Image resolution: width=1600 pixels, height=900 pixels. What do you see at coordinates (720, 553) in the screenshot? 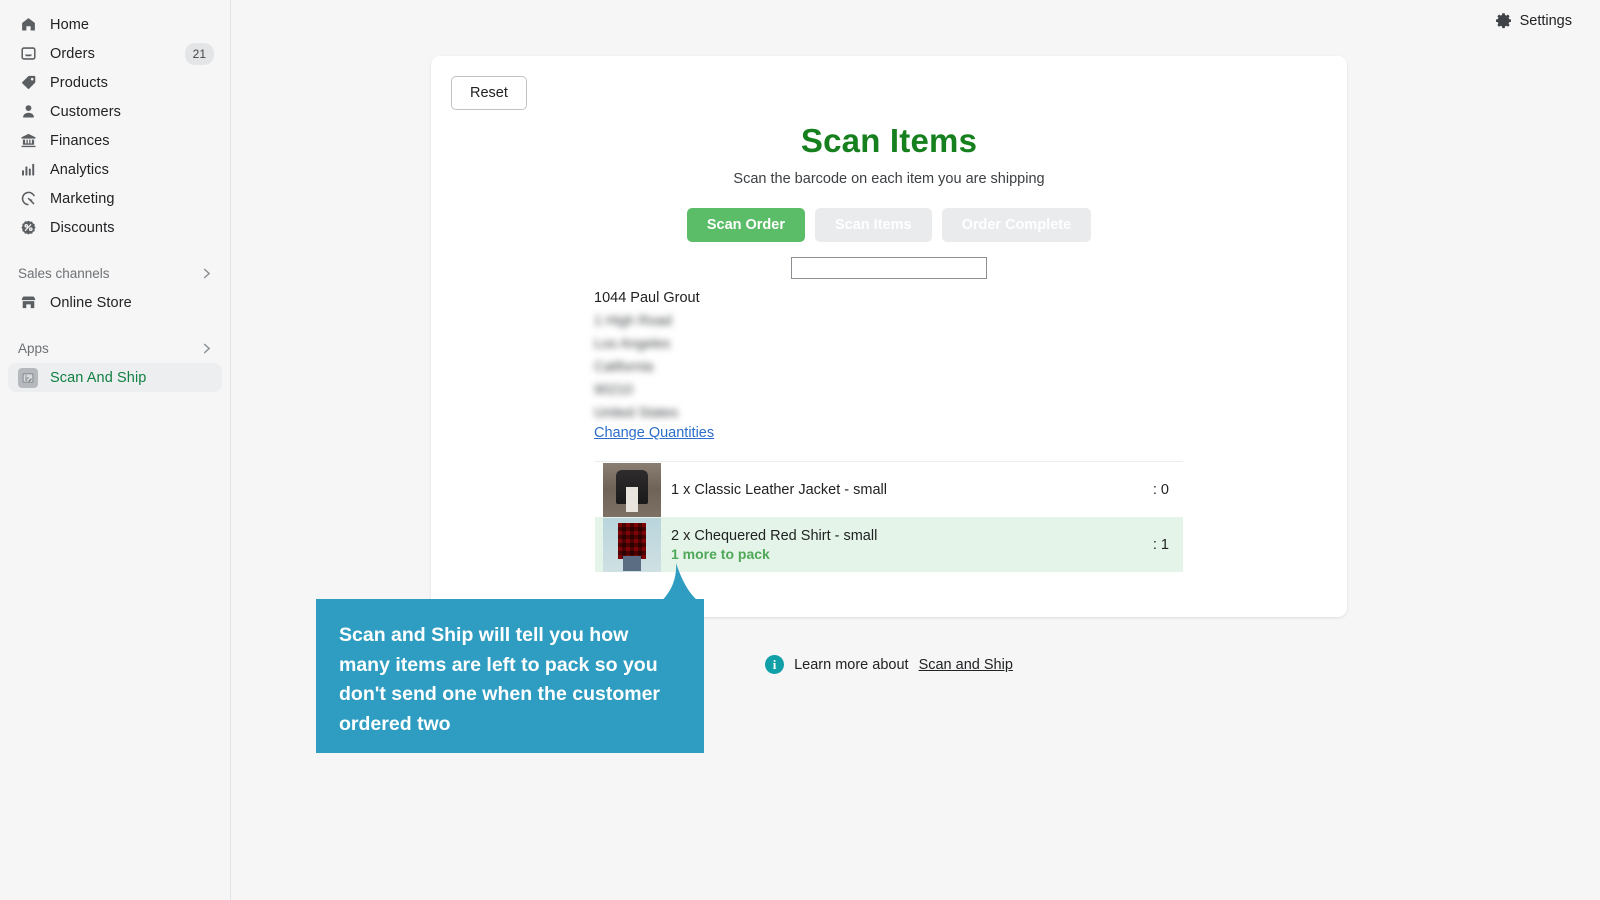
I see `scan-item-note: 1 more to pack` at bounding box center [720, 553].